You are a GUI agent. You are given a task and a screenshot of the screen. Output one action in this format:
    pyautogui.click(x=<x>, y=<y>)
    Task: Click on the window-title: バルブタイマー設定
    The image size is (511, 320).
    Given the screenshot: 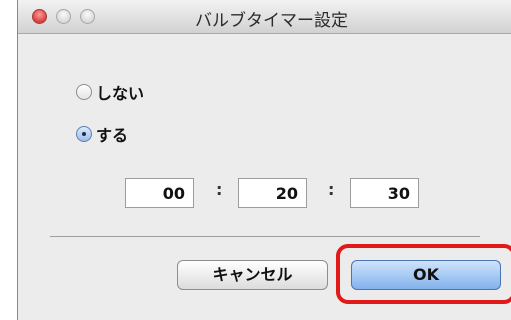 What is the action you would take?
    pyautogui.click(x=271, y=21)
    